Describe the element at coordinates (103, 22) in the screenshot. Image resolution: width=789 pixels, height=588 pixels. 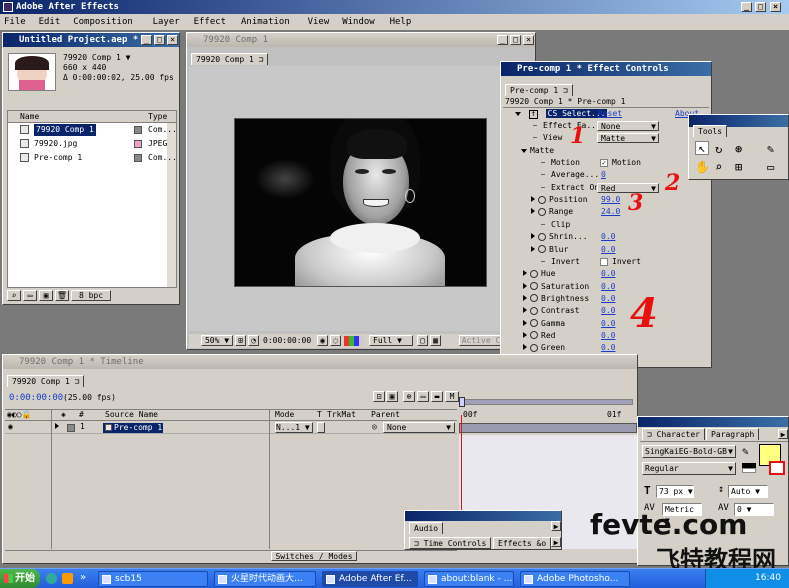
I see `menu-composition: Composition` at that location.